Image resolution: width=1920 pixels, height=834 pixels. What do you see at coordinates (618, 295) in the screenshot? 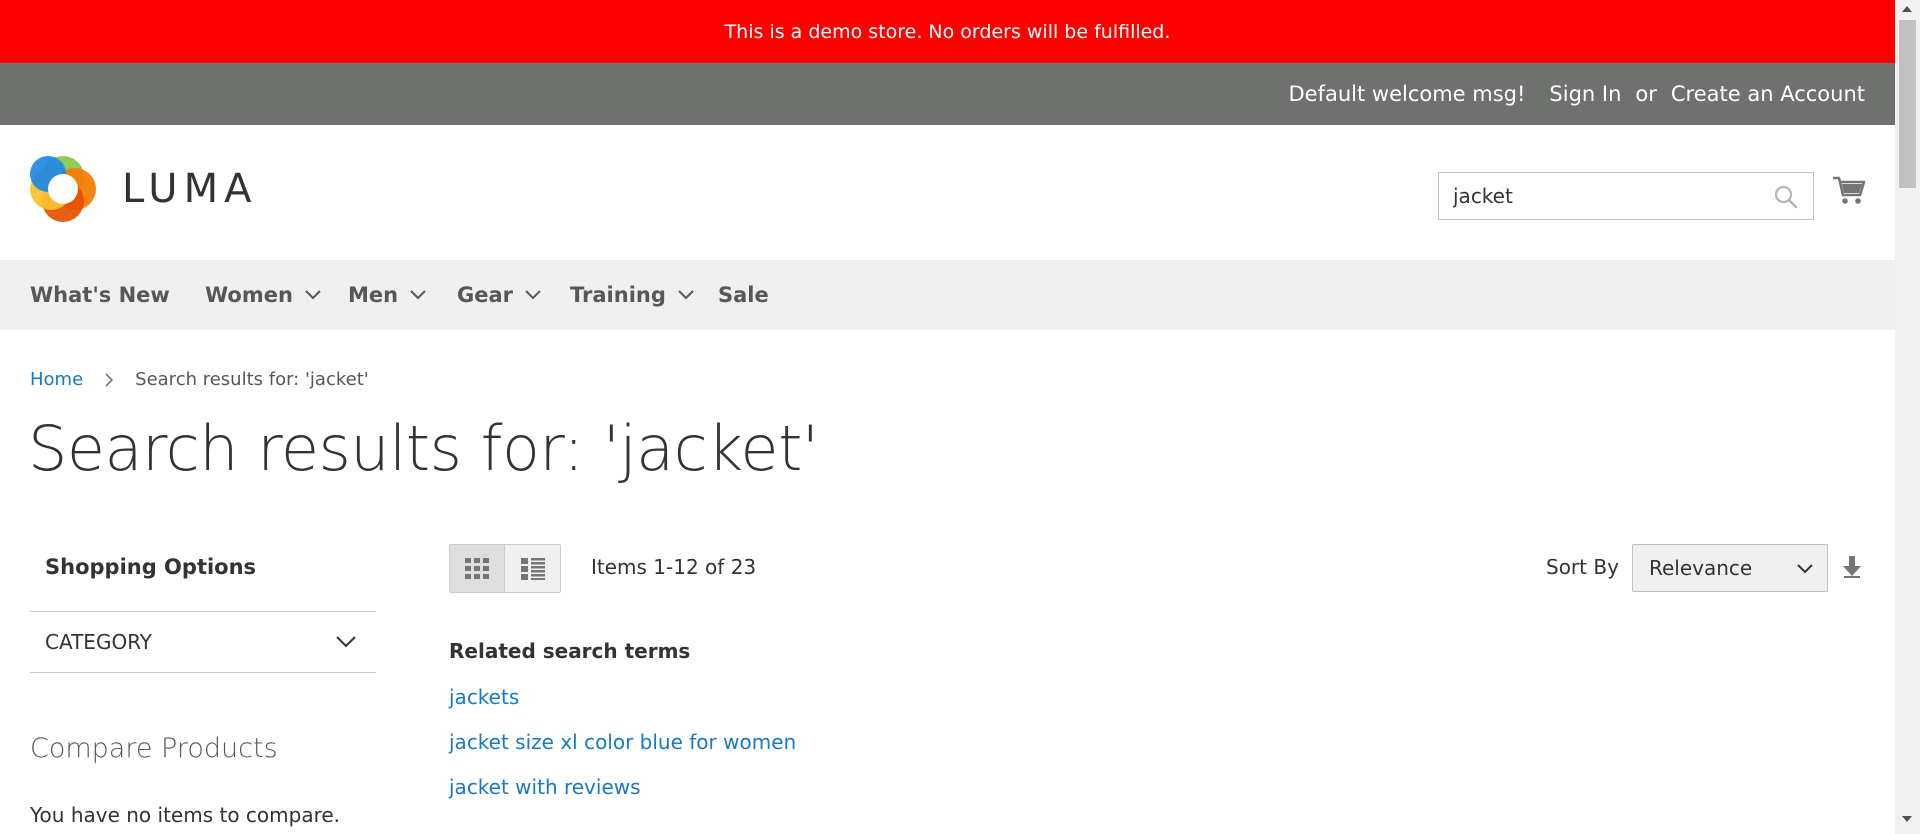
I see `nav-item-label: Training` at bounding box center [618, 295].